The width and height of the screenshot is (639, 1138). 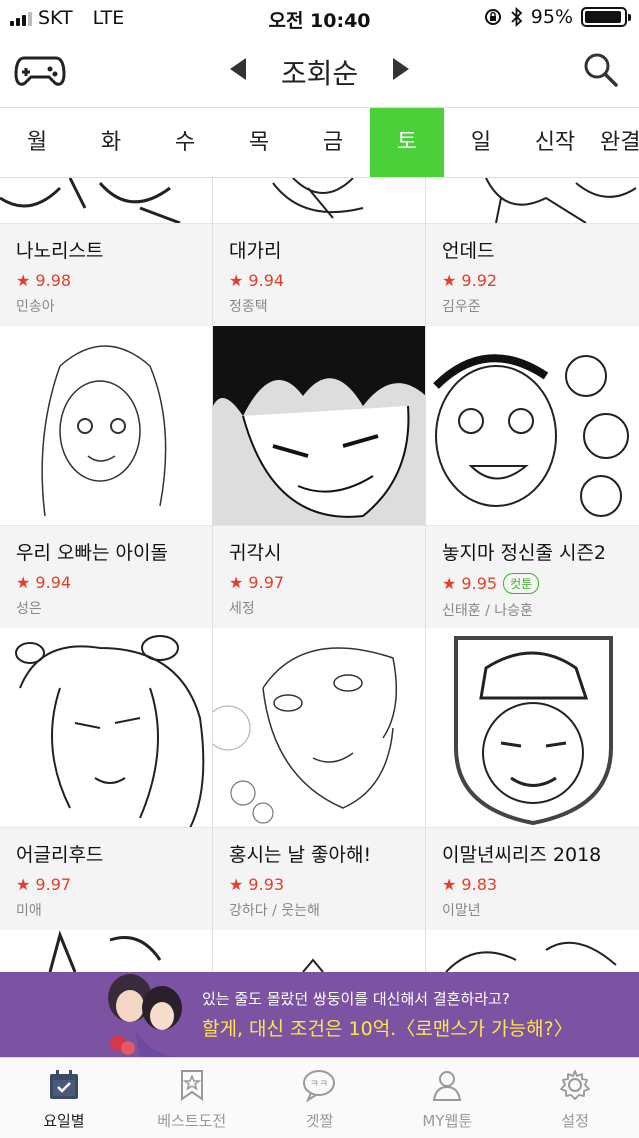 I want to click on bottom-navigation: 요일별 베스트도전 ㅋㅋ 겟짤 MY웹툰 설정, so click(x=319, y=1097).